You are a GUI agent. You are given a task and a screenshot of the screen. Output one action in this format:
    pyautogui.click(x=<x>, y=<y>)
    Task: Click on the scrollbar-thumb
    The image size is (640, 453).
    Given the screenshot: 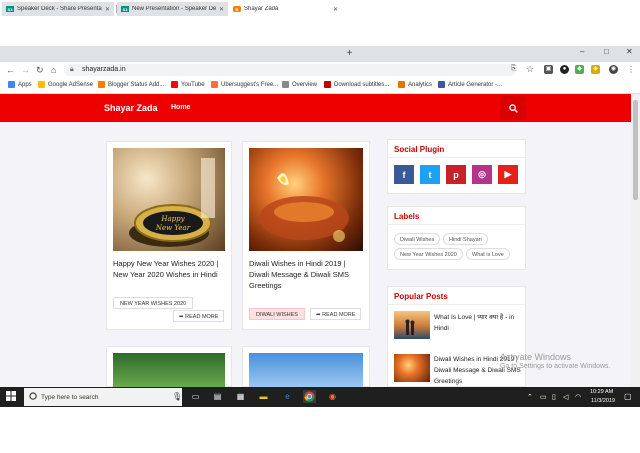 What is the action you would take?
    pyautogui.click(x=635, y=150)
    